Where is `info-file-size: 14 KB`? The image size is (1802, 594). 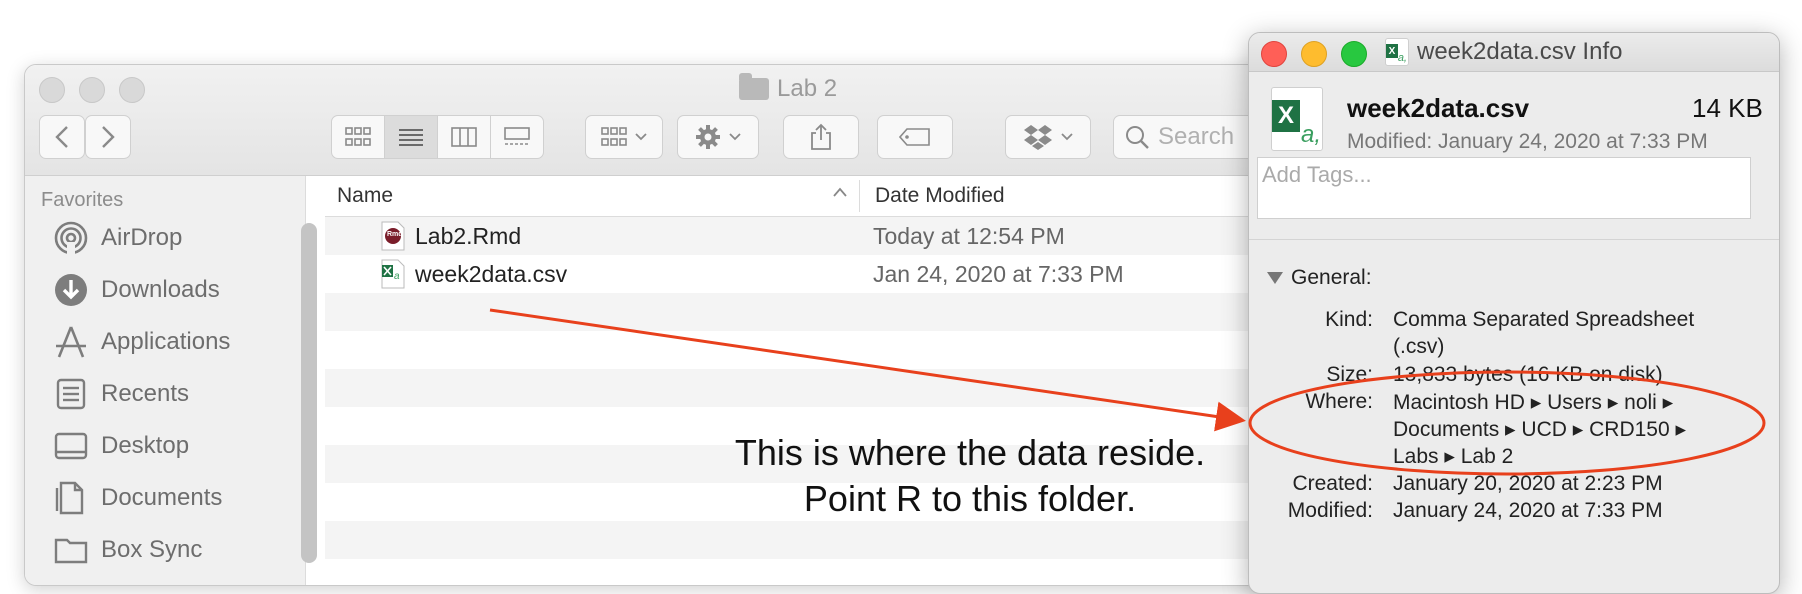 info-file-size: 14 KB is located at coordinates (1727, 108).